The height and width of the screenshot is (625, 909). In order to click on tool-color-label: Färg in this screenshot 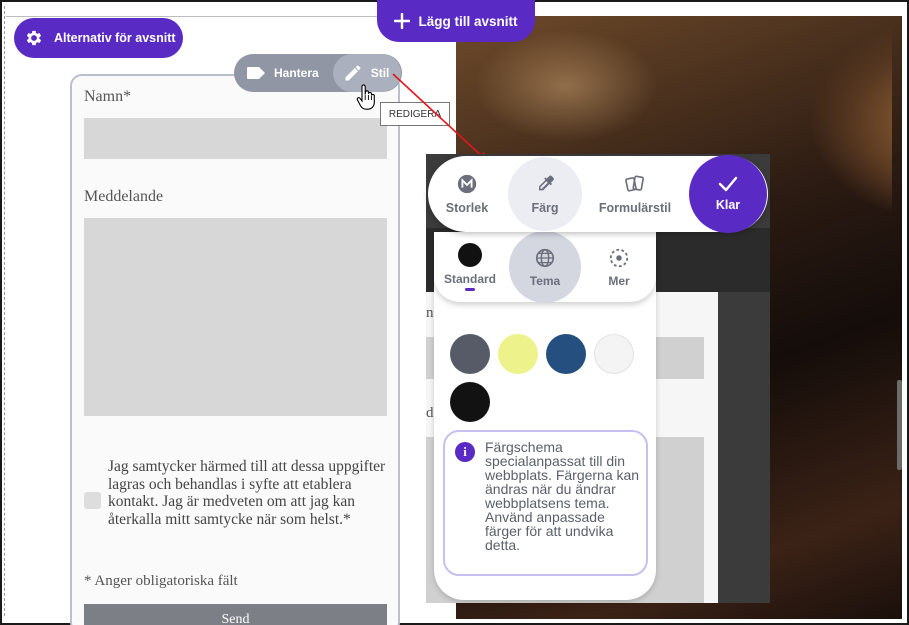, I will do `click(545, 208)`.